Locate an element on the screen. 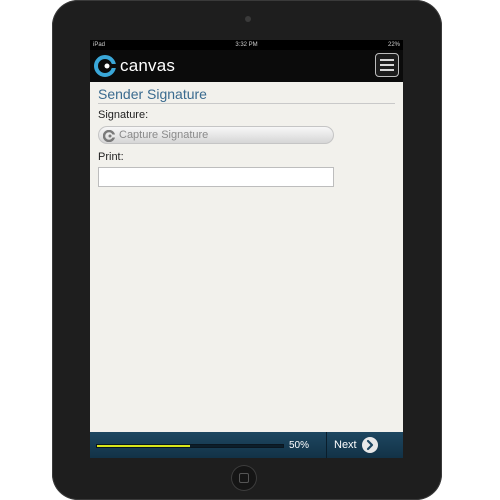  status-time: 3:32 PM is located at coordinates (246, 45).